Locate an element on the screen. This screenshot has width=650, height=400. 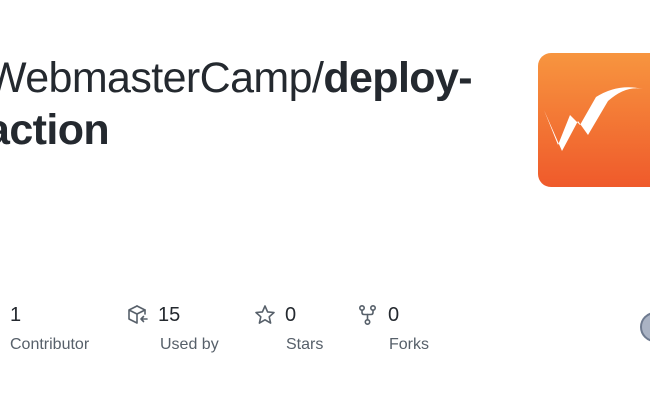
repo-name: deploy- is located at coordinates (397, 78).